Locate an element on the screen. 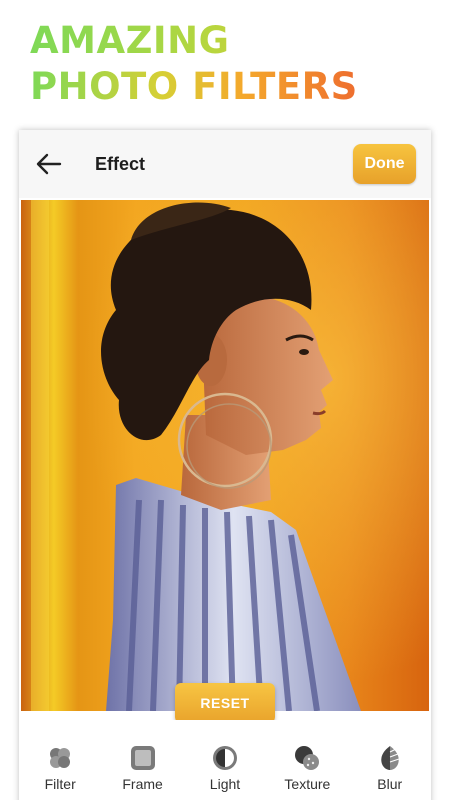 This screenshot has width=450, height=800. page-title: Effect is located at coordinates (120, 164).